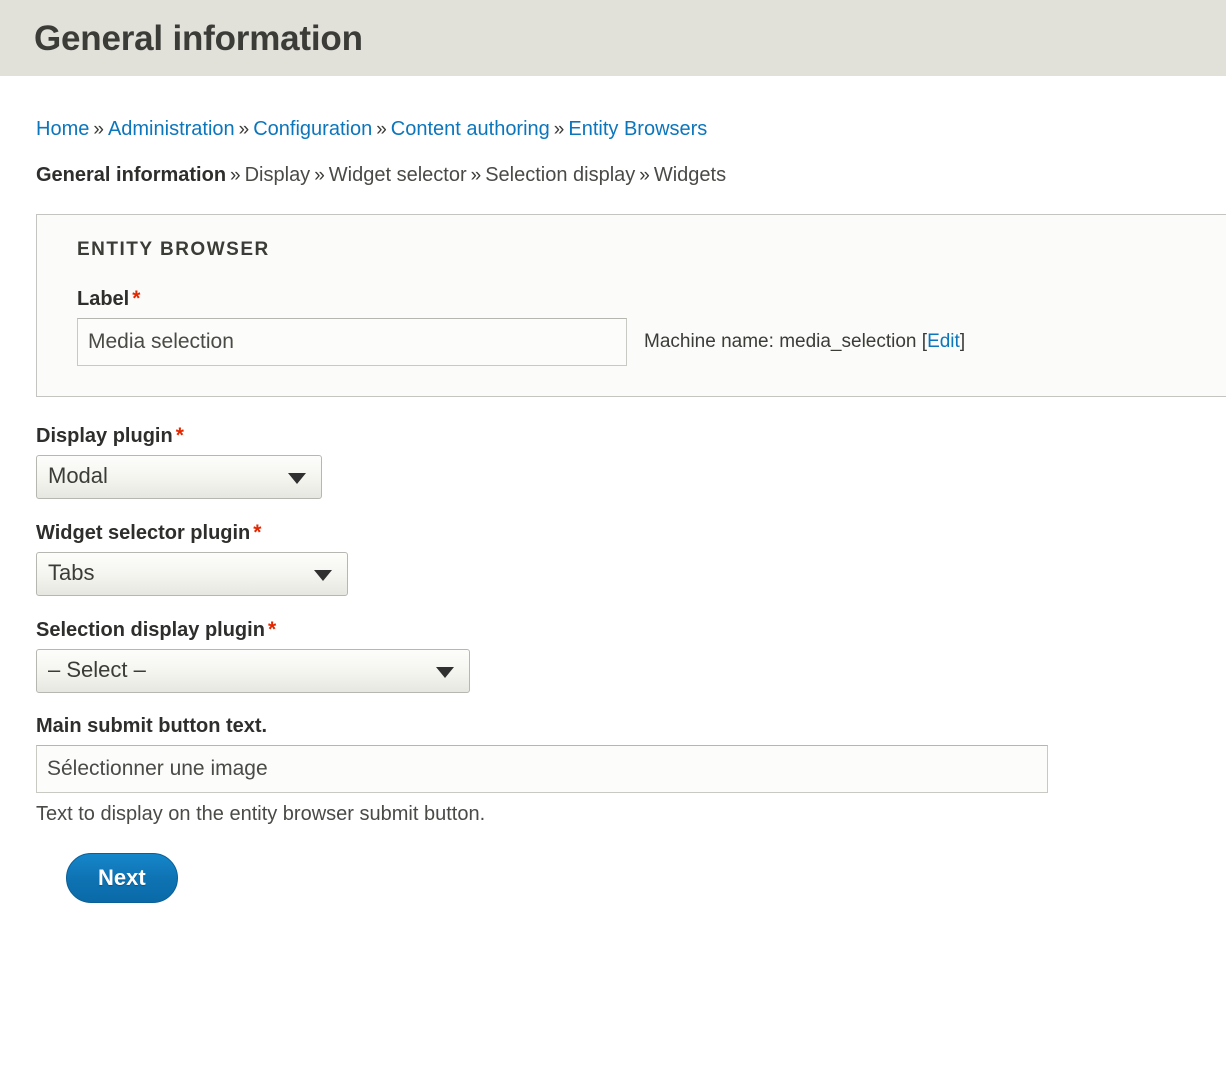 The height and width of the screenshot is (1076, 1226). I want to click on label-field-label: Label *, so click(651, 299).